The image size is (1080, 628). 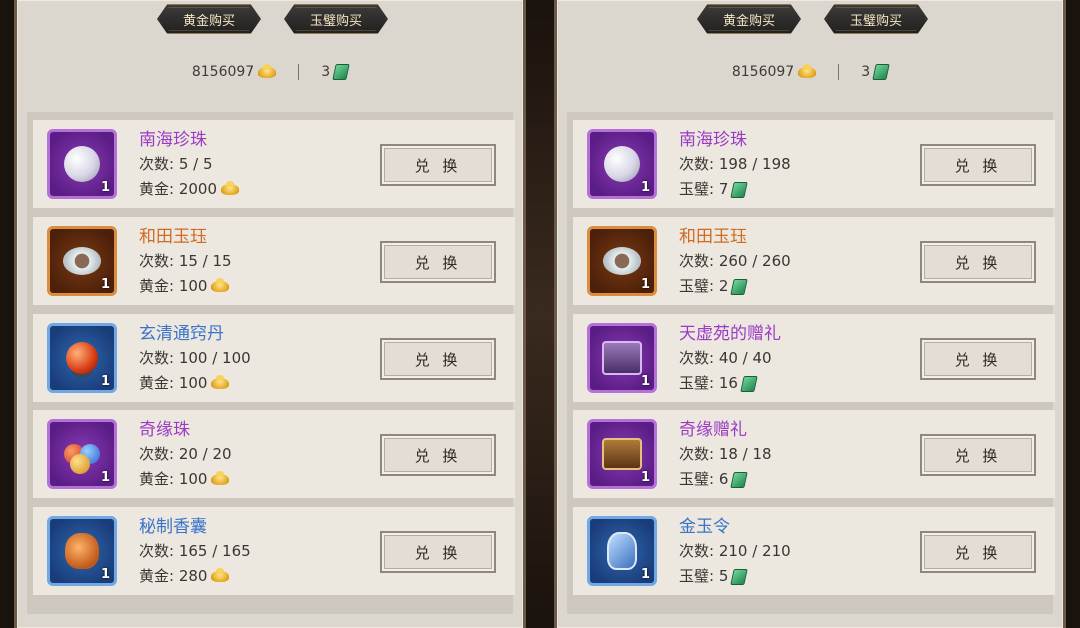 What do you see at coordinates (725, 454) in the screenshot?
I see `exchange-count: 次数: 18 / 18` at bounding box center [725, 454].